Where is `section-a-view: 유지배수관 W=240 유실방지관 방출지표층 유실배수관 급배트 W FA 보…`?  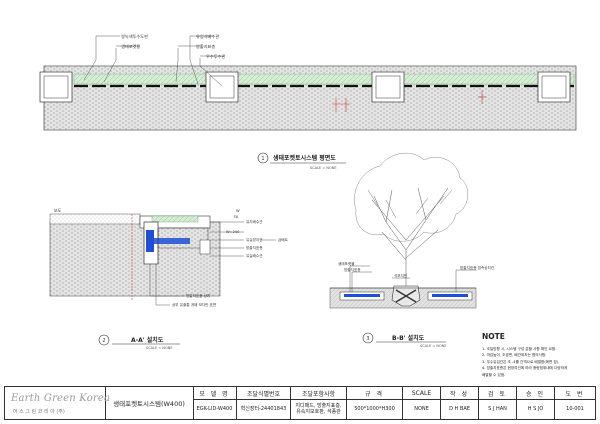 section-a-view: 유지배수관 W=240 유실방지관 방출지표층 유실배수관 급배트 W FA 보… is located at coordinates (169, 279).